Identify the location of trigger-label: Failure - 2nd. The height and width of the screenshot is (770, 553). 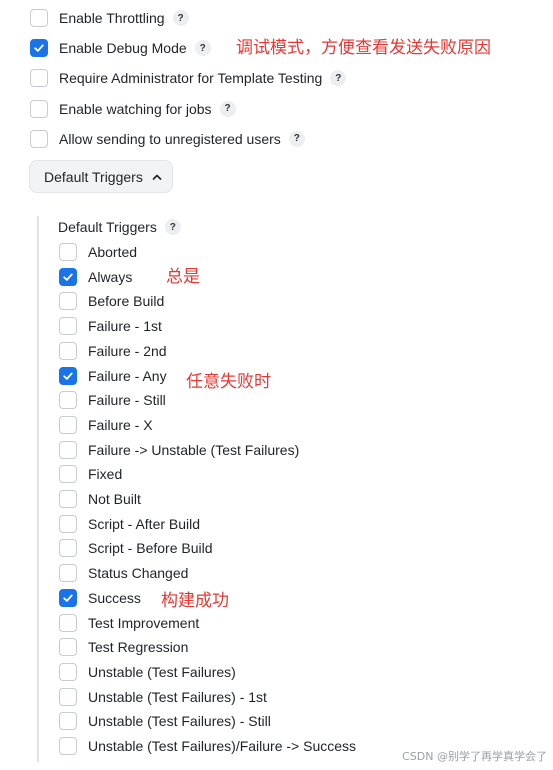
(127, 350).